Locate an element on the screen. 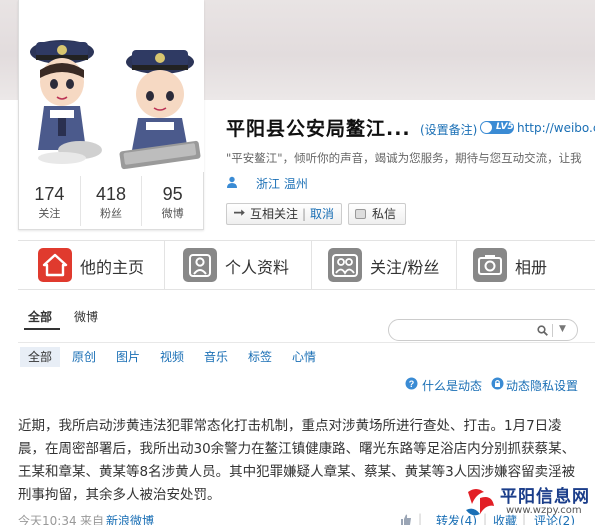 The width and height of the screenshot is (595, 525). watermark-logo-icon is located at coordinates (480, 502).